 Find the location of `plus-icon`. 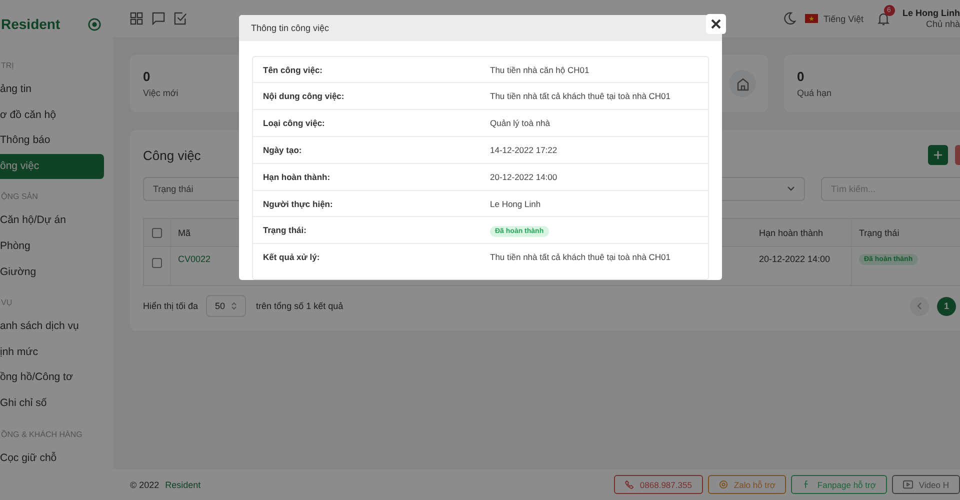

plus-icon is located at coordinates (938, 155).